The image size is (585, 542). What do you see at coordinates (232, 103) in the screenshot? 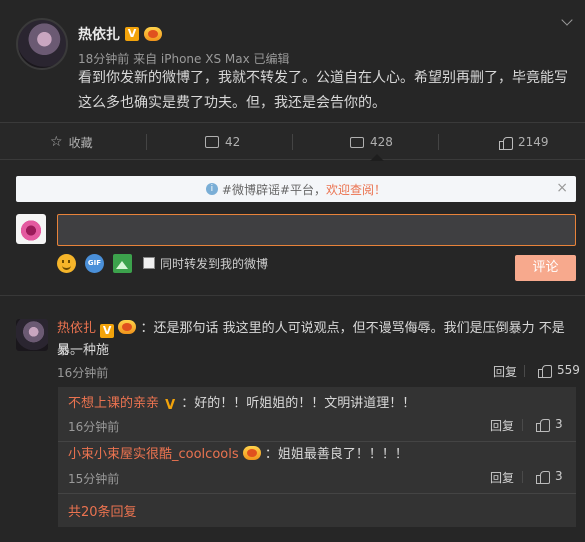
I see `post-content-line-2: 这么多也确实是费了功夫。但，我还是会告你的。` at bounding box center [232, 103].